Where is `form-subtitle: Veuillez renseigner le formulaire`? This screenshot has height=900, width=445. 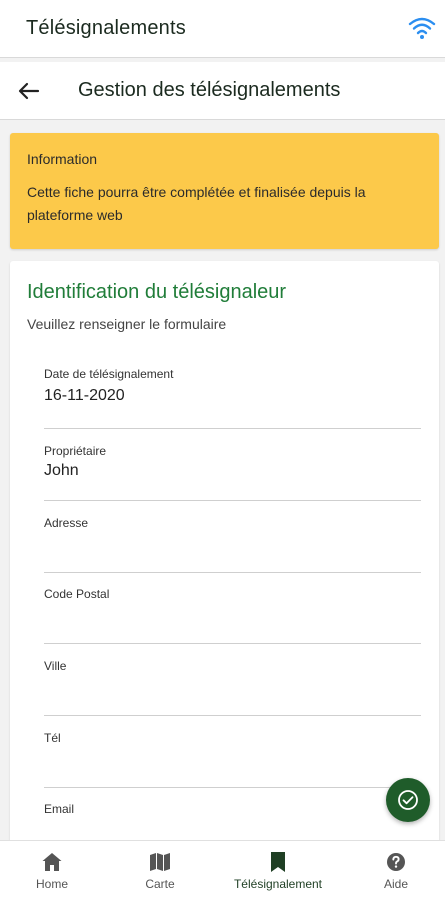 form-subtitle: Veuillez renseigner le formulaire is located at coordinates (127, 324).